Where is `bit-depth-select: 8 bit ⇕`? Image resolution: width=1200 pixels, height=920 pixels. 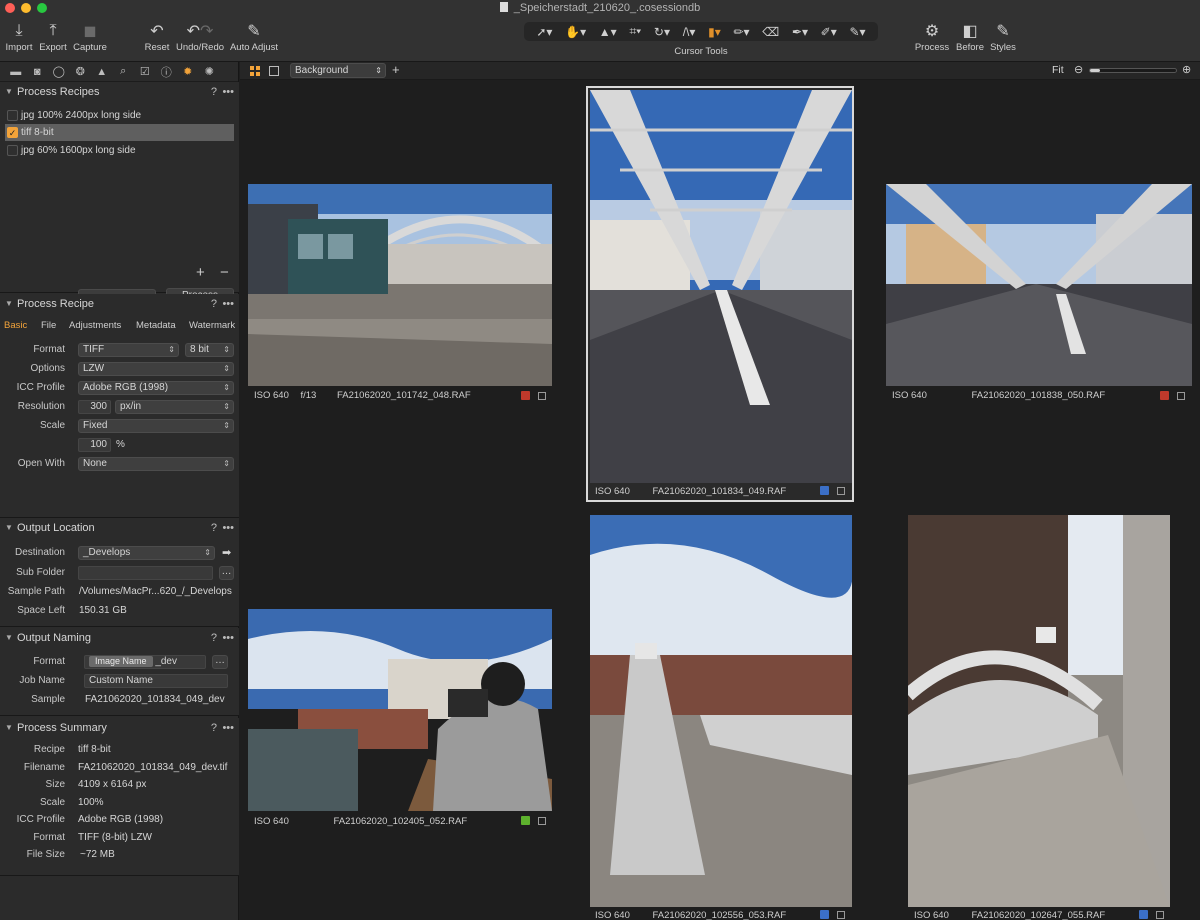 bit-depth-select: 8 bit ⇕ is located at coordinates (209, 350).